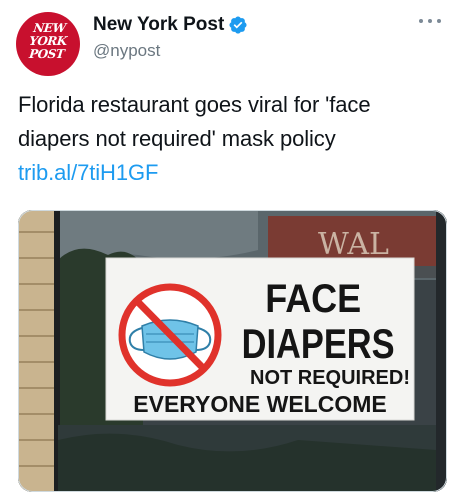 This screenshot has width=455, height=500. I want to click on sign-line-everyone-welcome: EVERYONE WELCOME, so click(259, 404).